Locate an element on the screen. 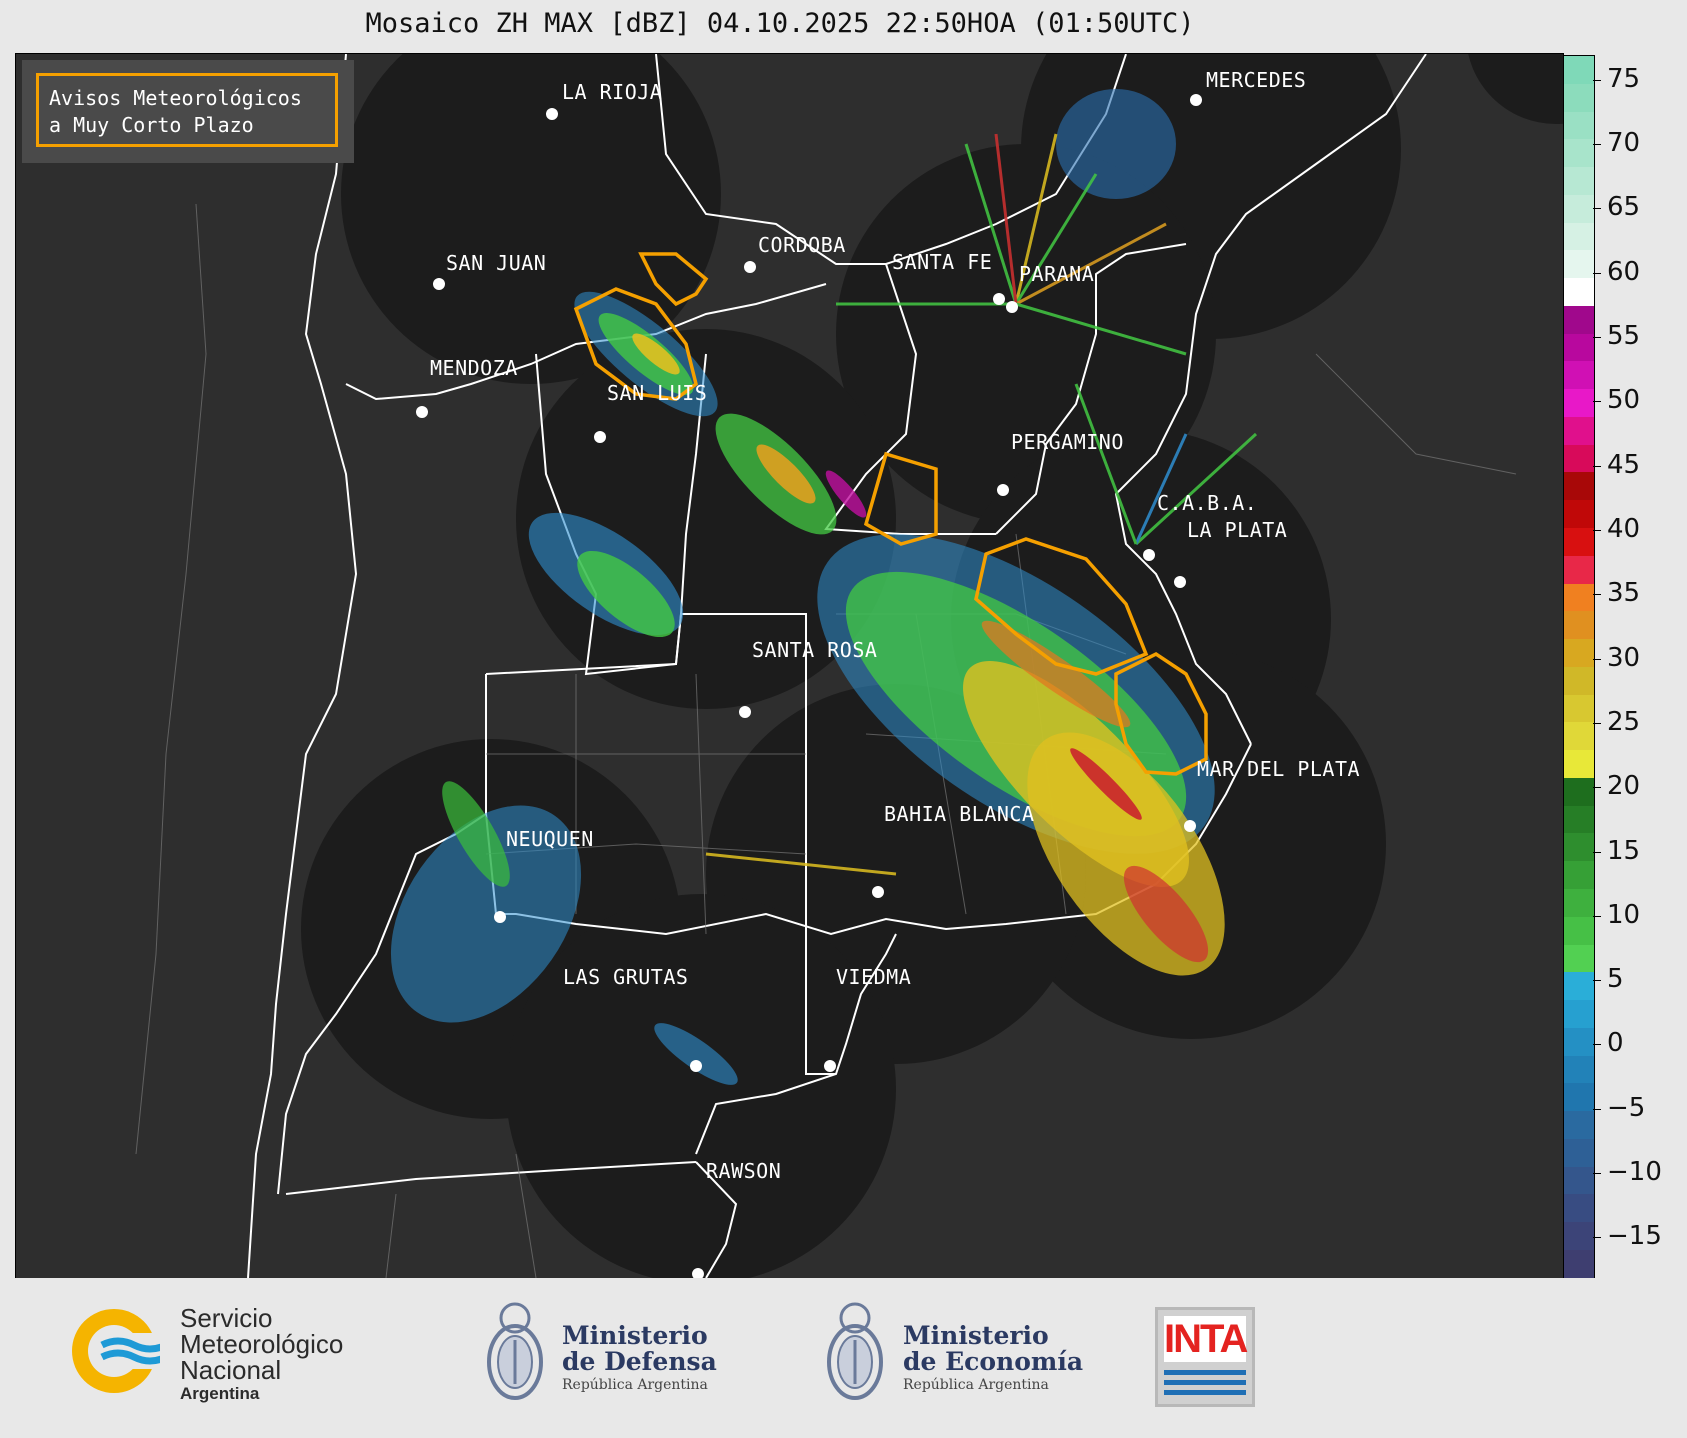  city-label: VIEDMA is located at coordinates (874, 977).